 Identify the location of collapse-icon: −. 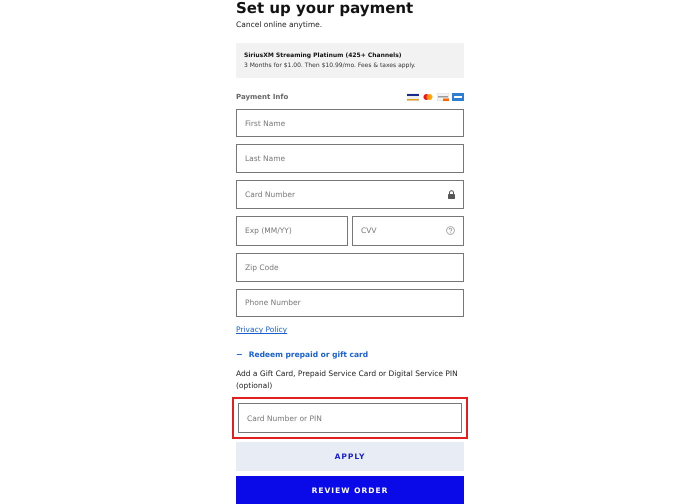
(239, 355).